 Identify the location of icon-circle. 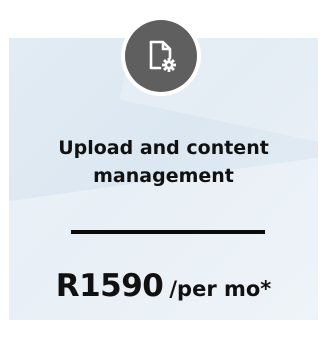
(161, 56).